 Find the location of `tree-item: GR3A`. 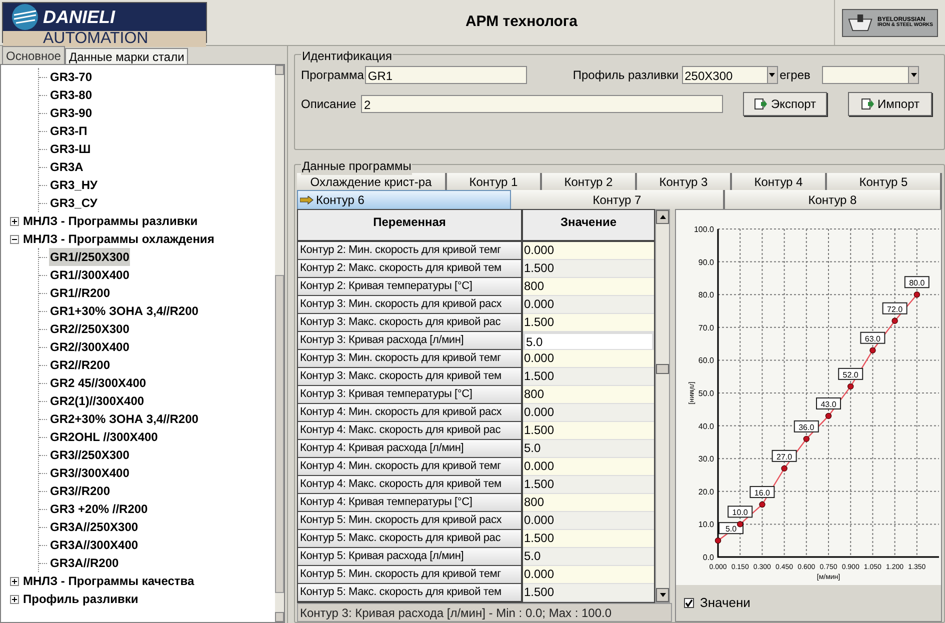

tree-item: GR3A is located at coordinates (66, 167).